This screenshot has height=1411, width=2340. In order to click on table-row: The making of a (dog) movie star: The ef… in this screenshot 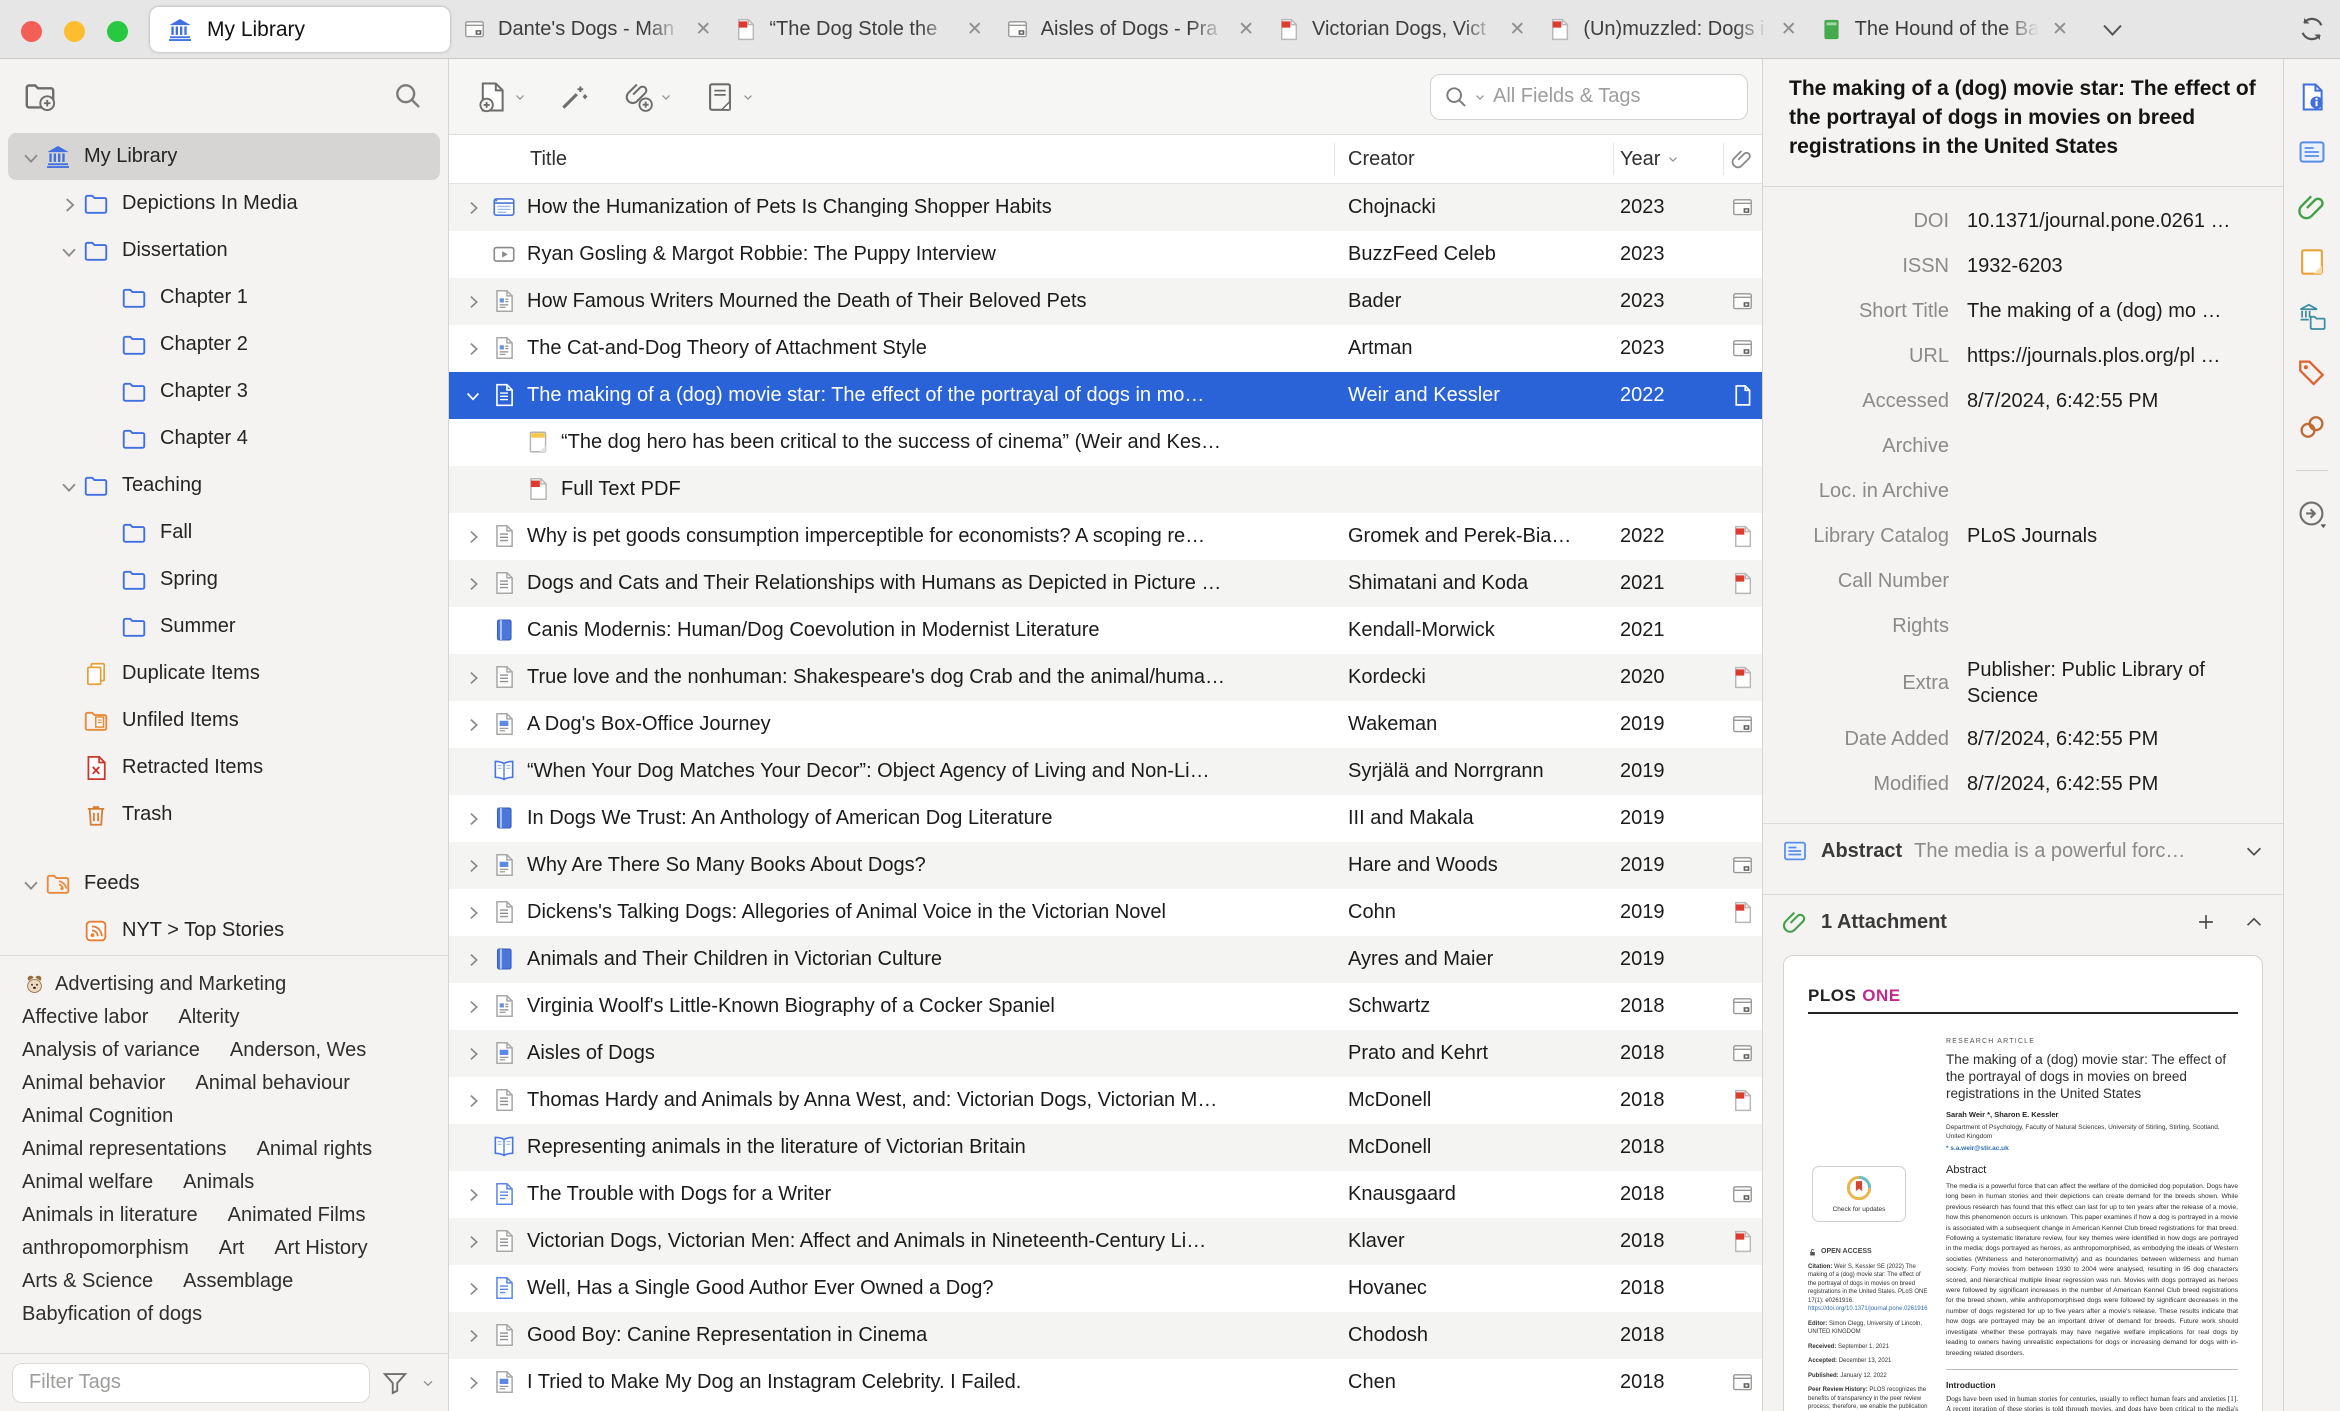, I will do `click(1105, 395)`.